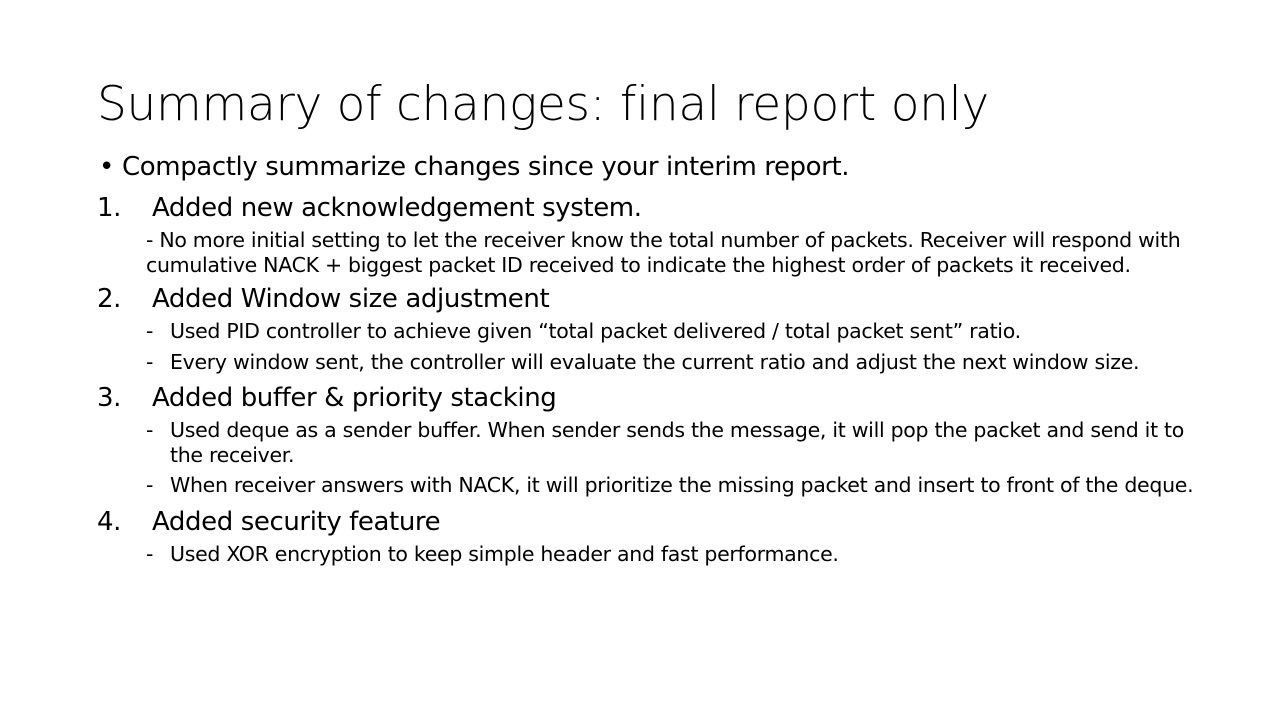 The height and width of the screenshot is (720, 1280). What do you see at coordinates (657, 522) in the screenshot?
I see `section-heading: 4. Added security feature` at bounding box center [657, 522].